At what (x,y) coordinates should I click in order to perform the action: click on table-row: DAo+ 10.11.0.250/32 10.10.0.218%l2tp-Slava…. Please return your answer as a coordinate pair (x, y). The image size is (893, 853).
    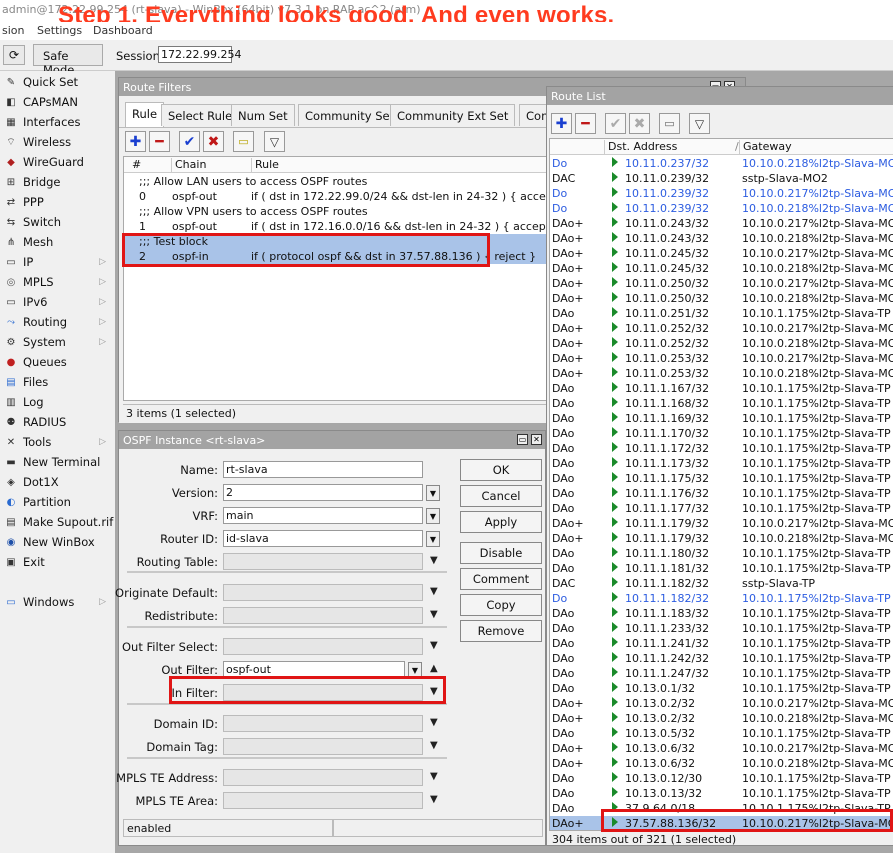
    Looking at the image, I should click on (721, 298).